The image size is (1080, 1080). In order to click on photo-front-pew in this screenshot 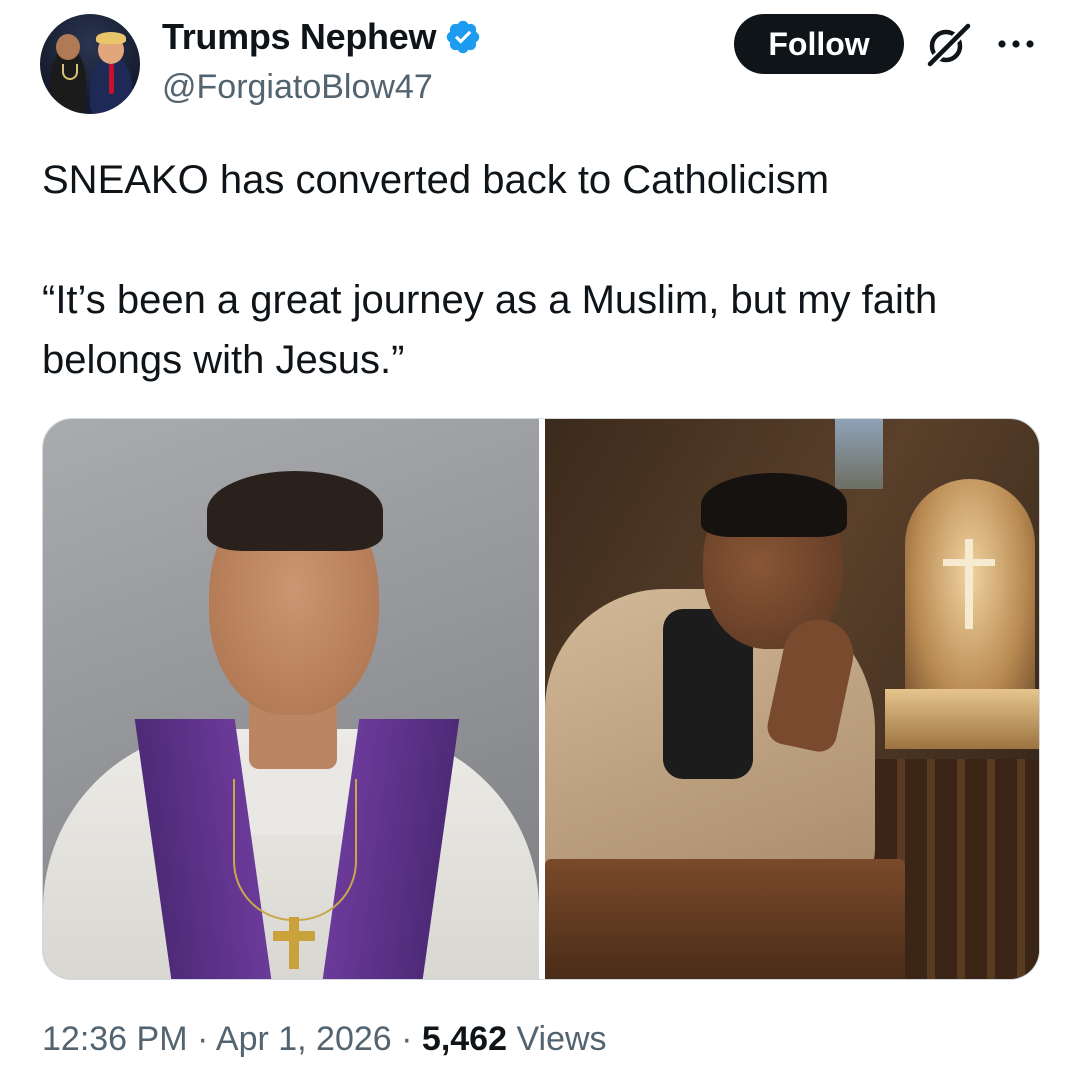, I will do `click(725, 919)`.